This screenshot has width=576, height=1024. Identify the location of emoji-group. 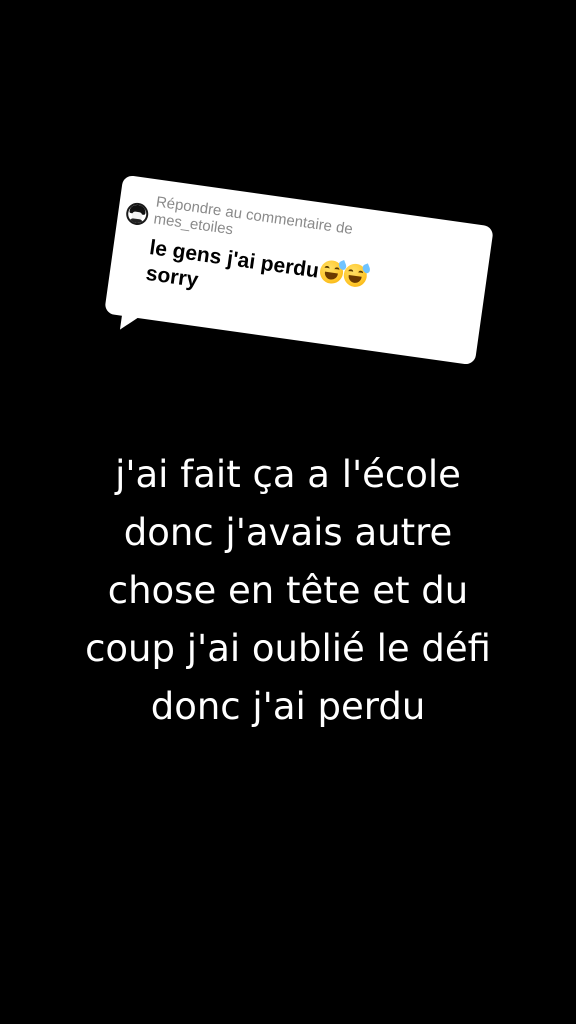
(344, 276).